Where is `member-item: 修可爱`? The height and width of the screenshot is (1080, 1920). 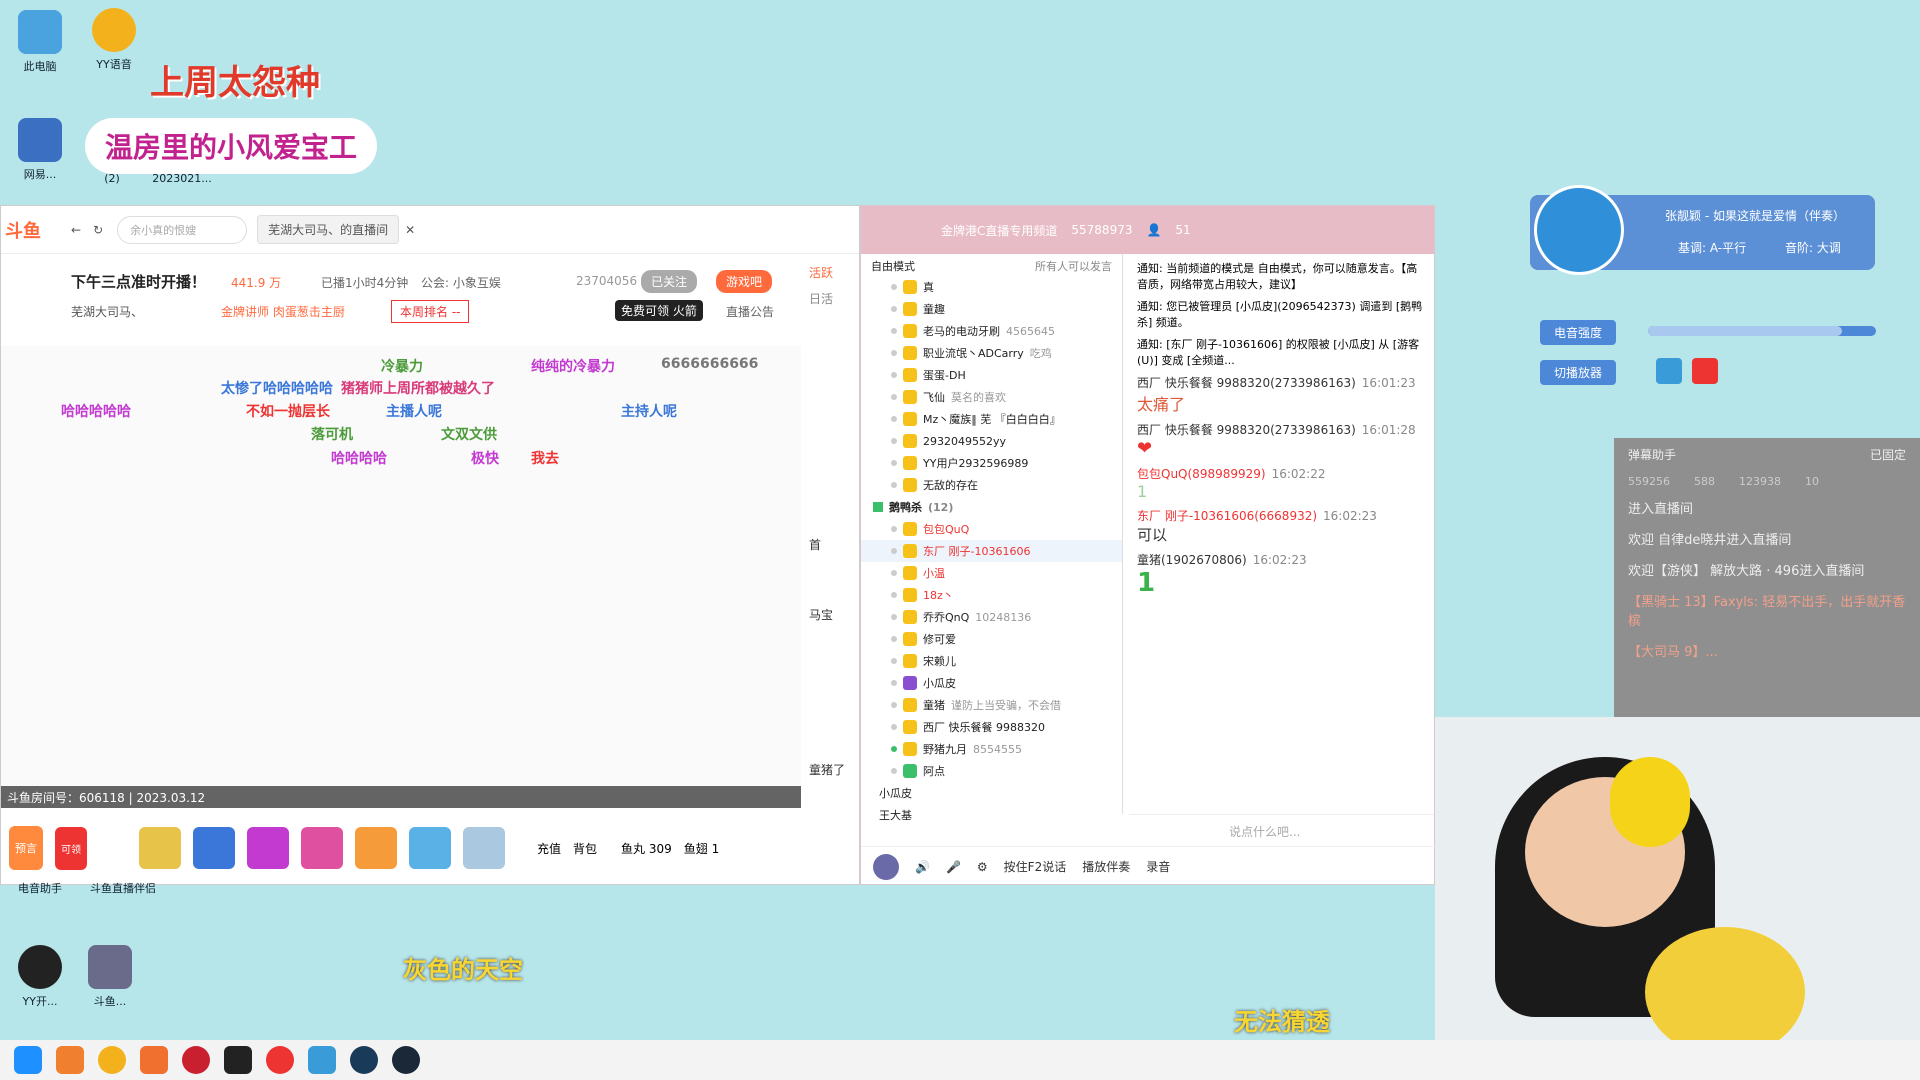
member-item: 修可爱 is located at coordinates (991, 639).